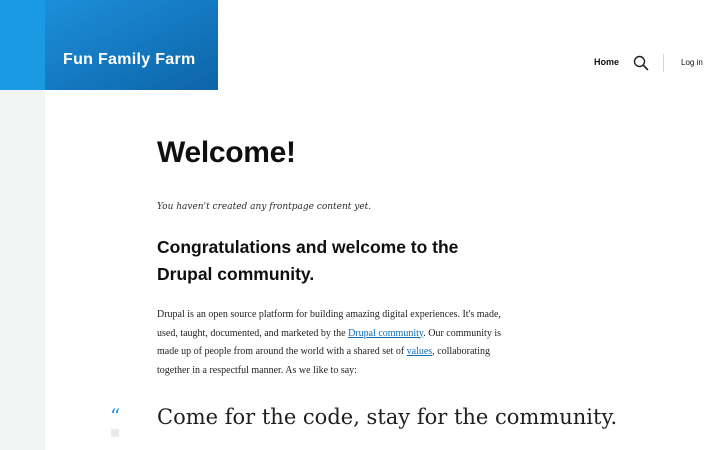 Image resolution: width=720 pixels, height=450 pixels. Describe the element at coordinates (385, 333) in the screenshot. I see `drupal-community-link: Drupal community` at that location.